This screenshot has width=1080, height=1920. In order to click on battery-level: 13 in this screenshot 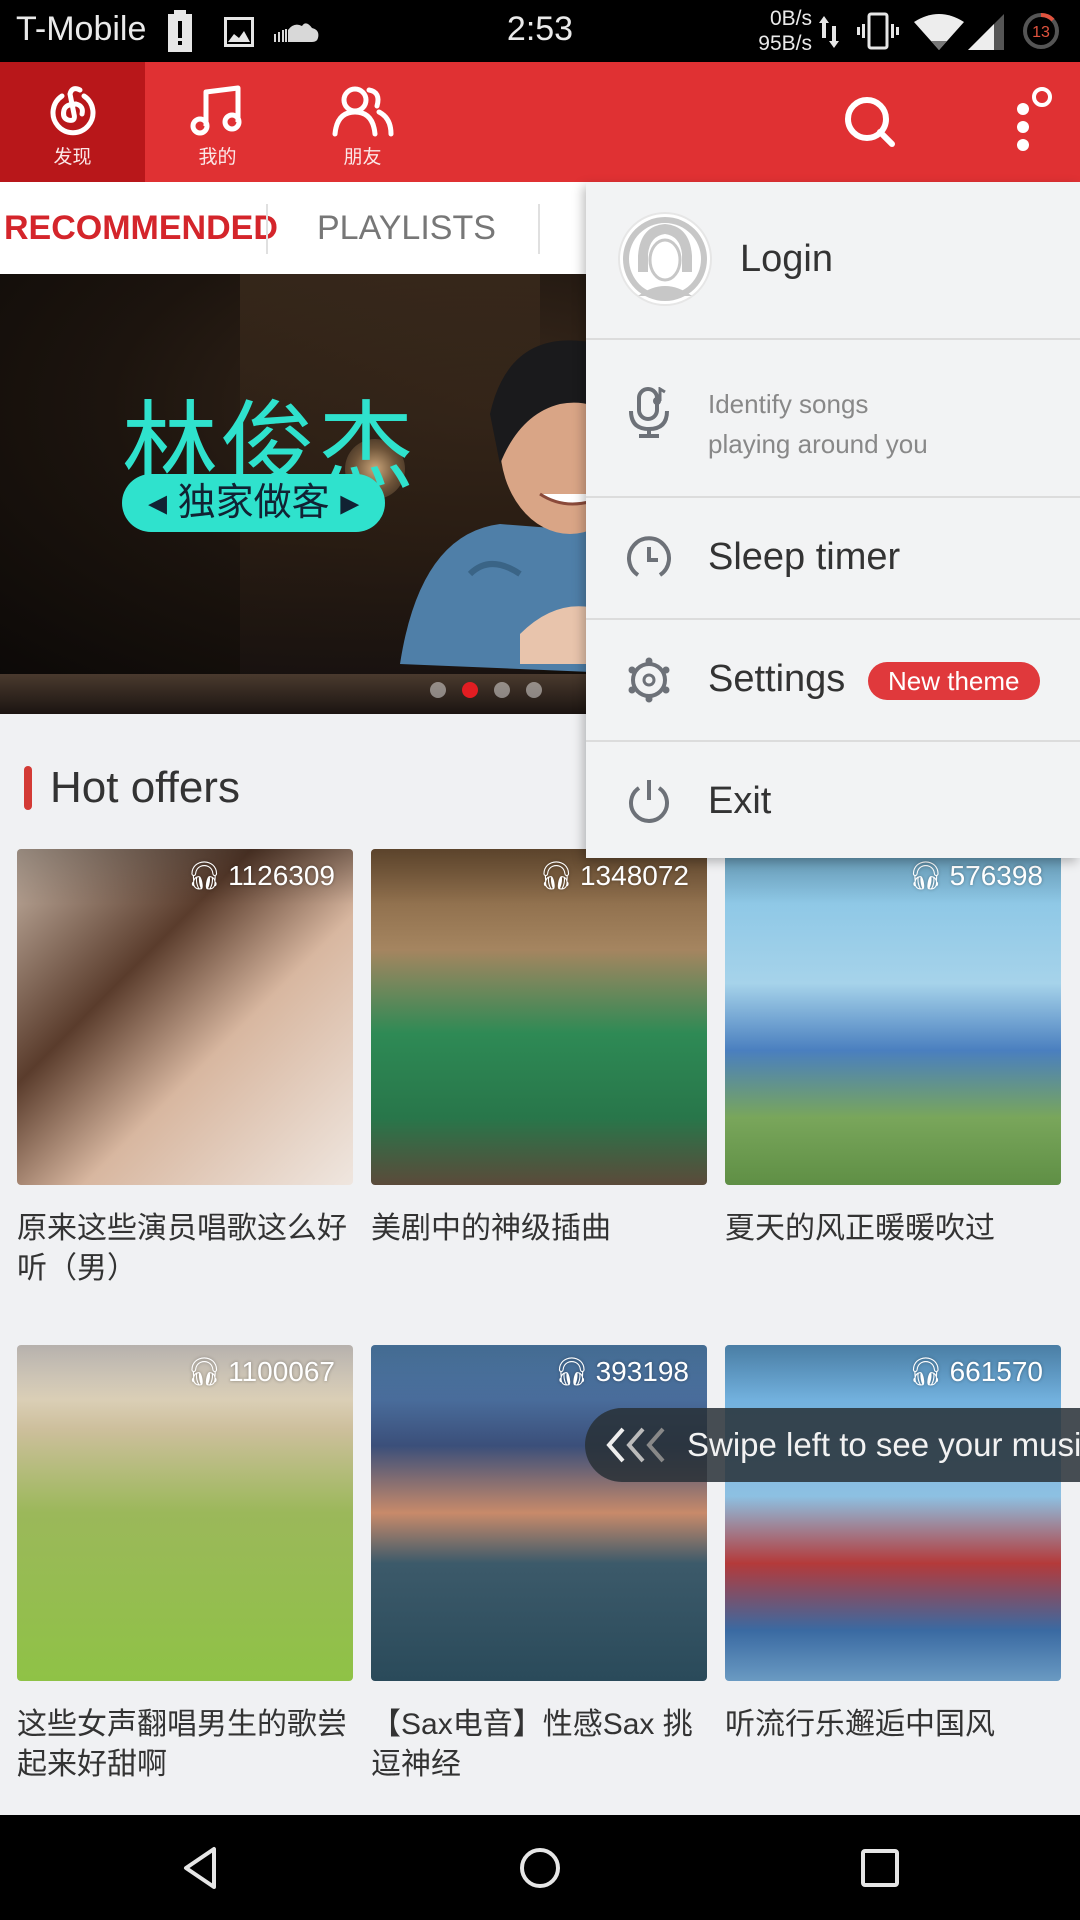, I will do `click(1041, 32)`.